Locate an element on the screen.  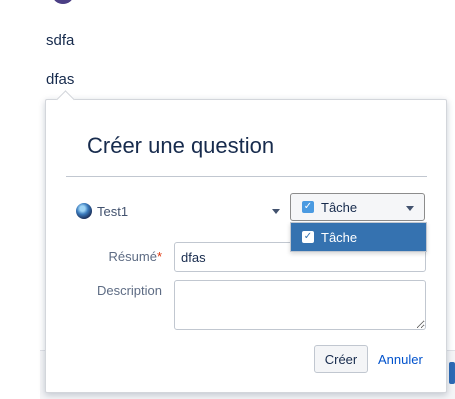
cancel-link: Annuler is located at coordinates (400, 359).